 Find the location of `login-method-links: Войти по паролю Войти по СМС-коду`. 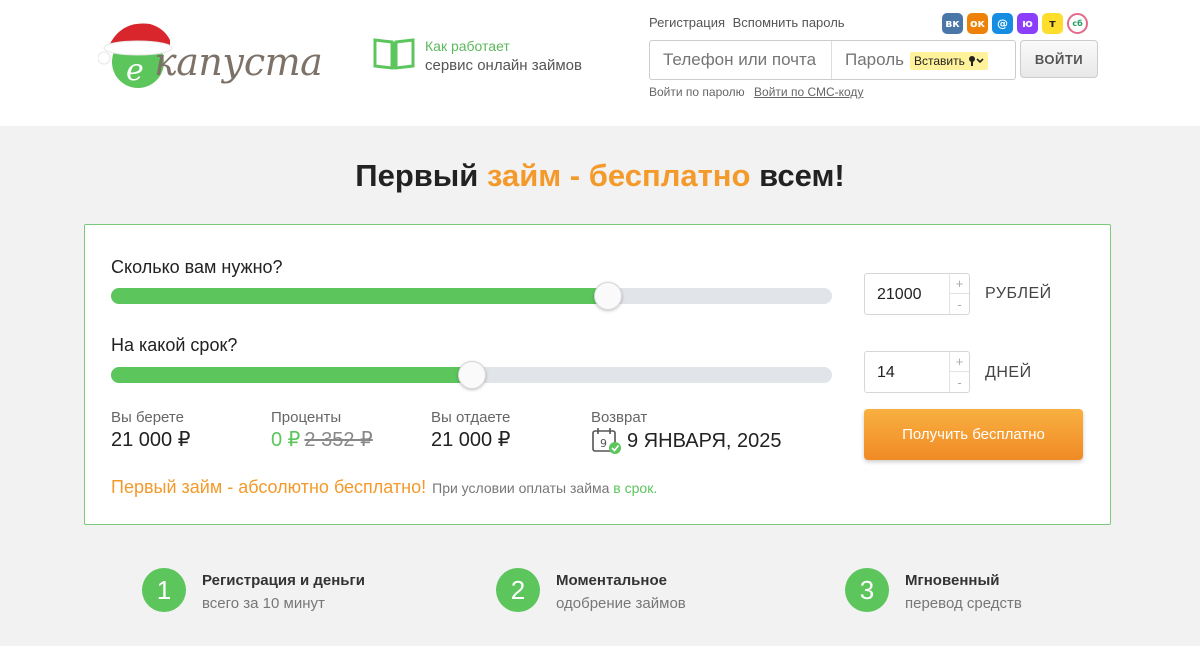

login-method-links: Войти по паролю Войти по СМС-коду is located at coordinates (756, 92).